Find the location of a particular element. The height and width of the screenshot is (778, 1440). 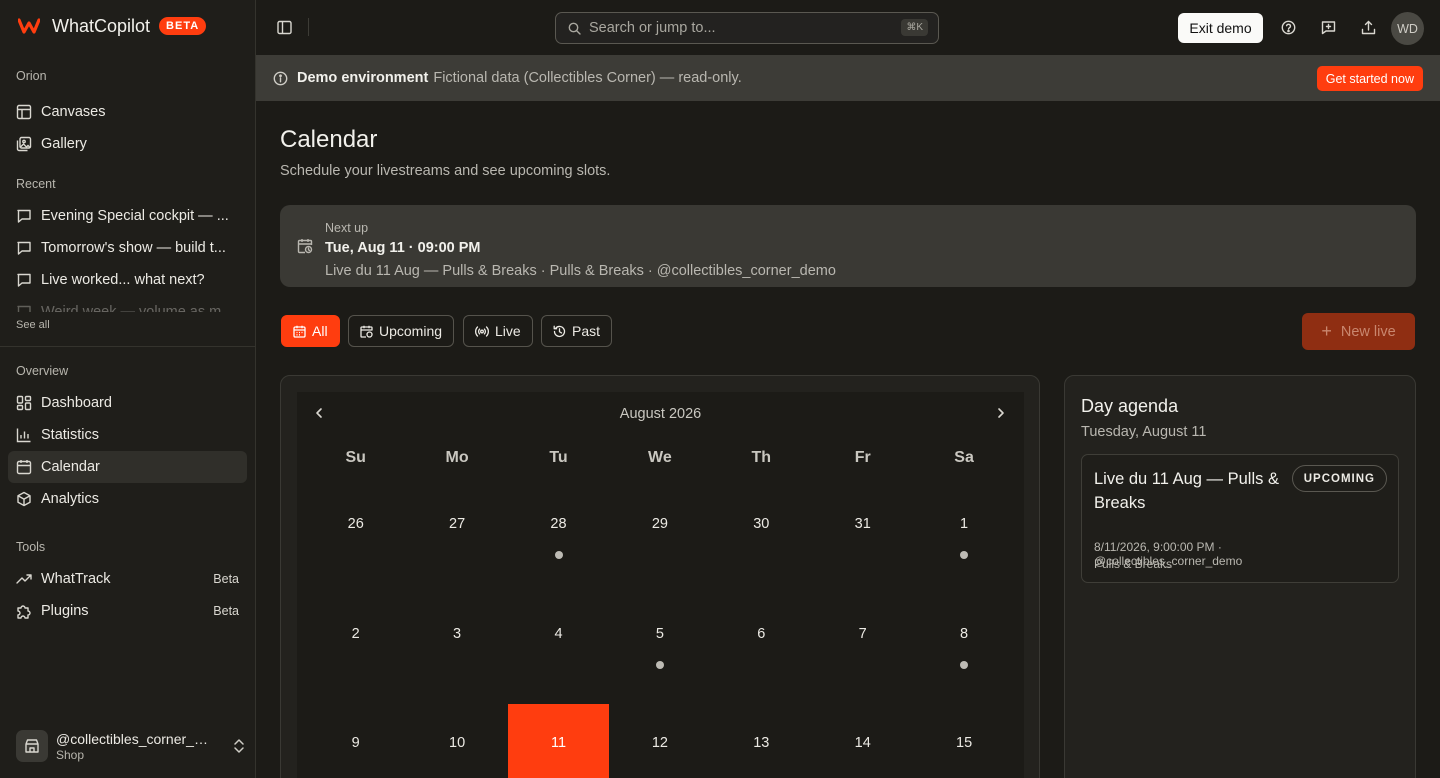

brand-name: WhatCopilot is located at coordinates (101, 25).